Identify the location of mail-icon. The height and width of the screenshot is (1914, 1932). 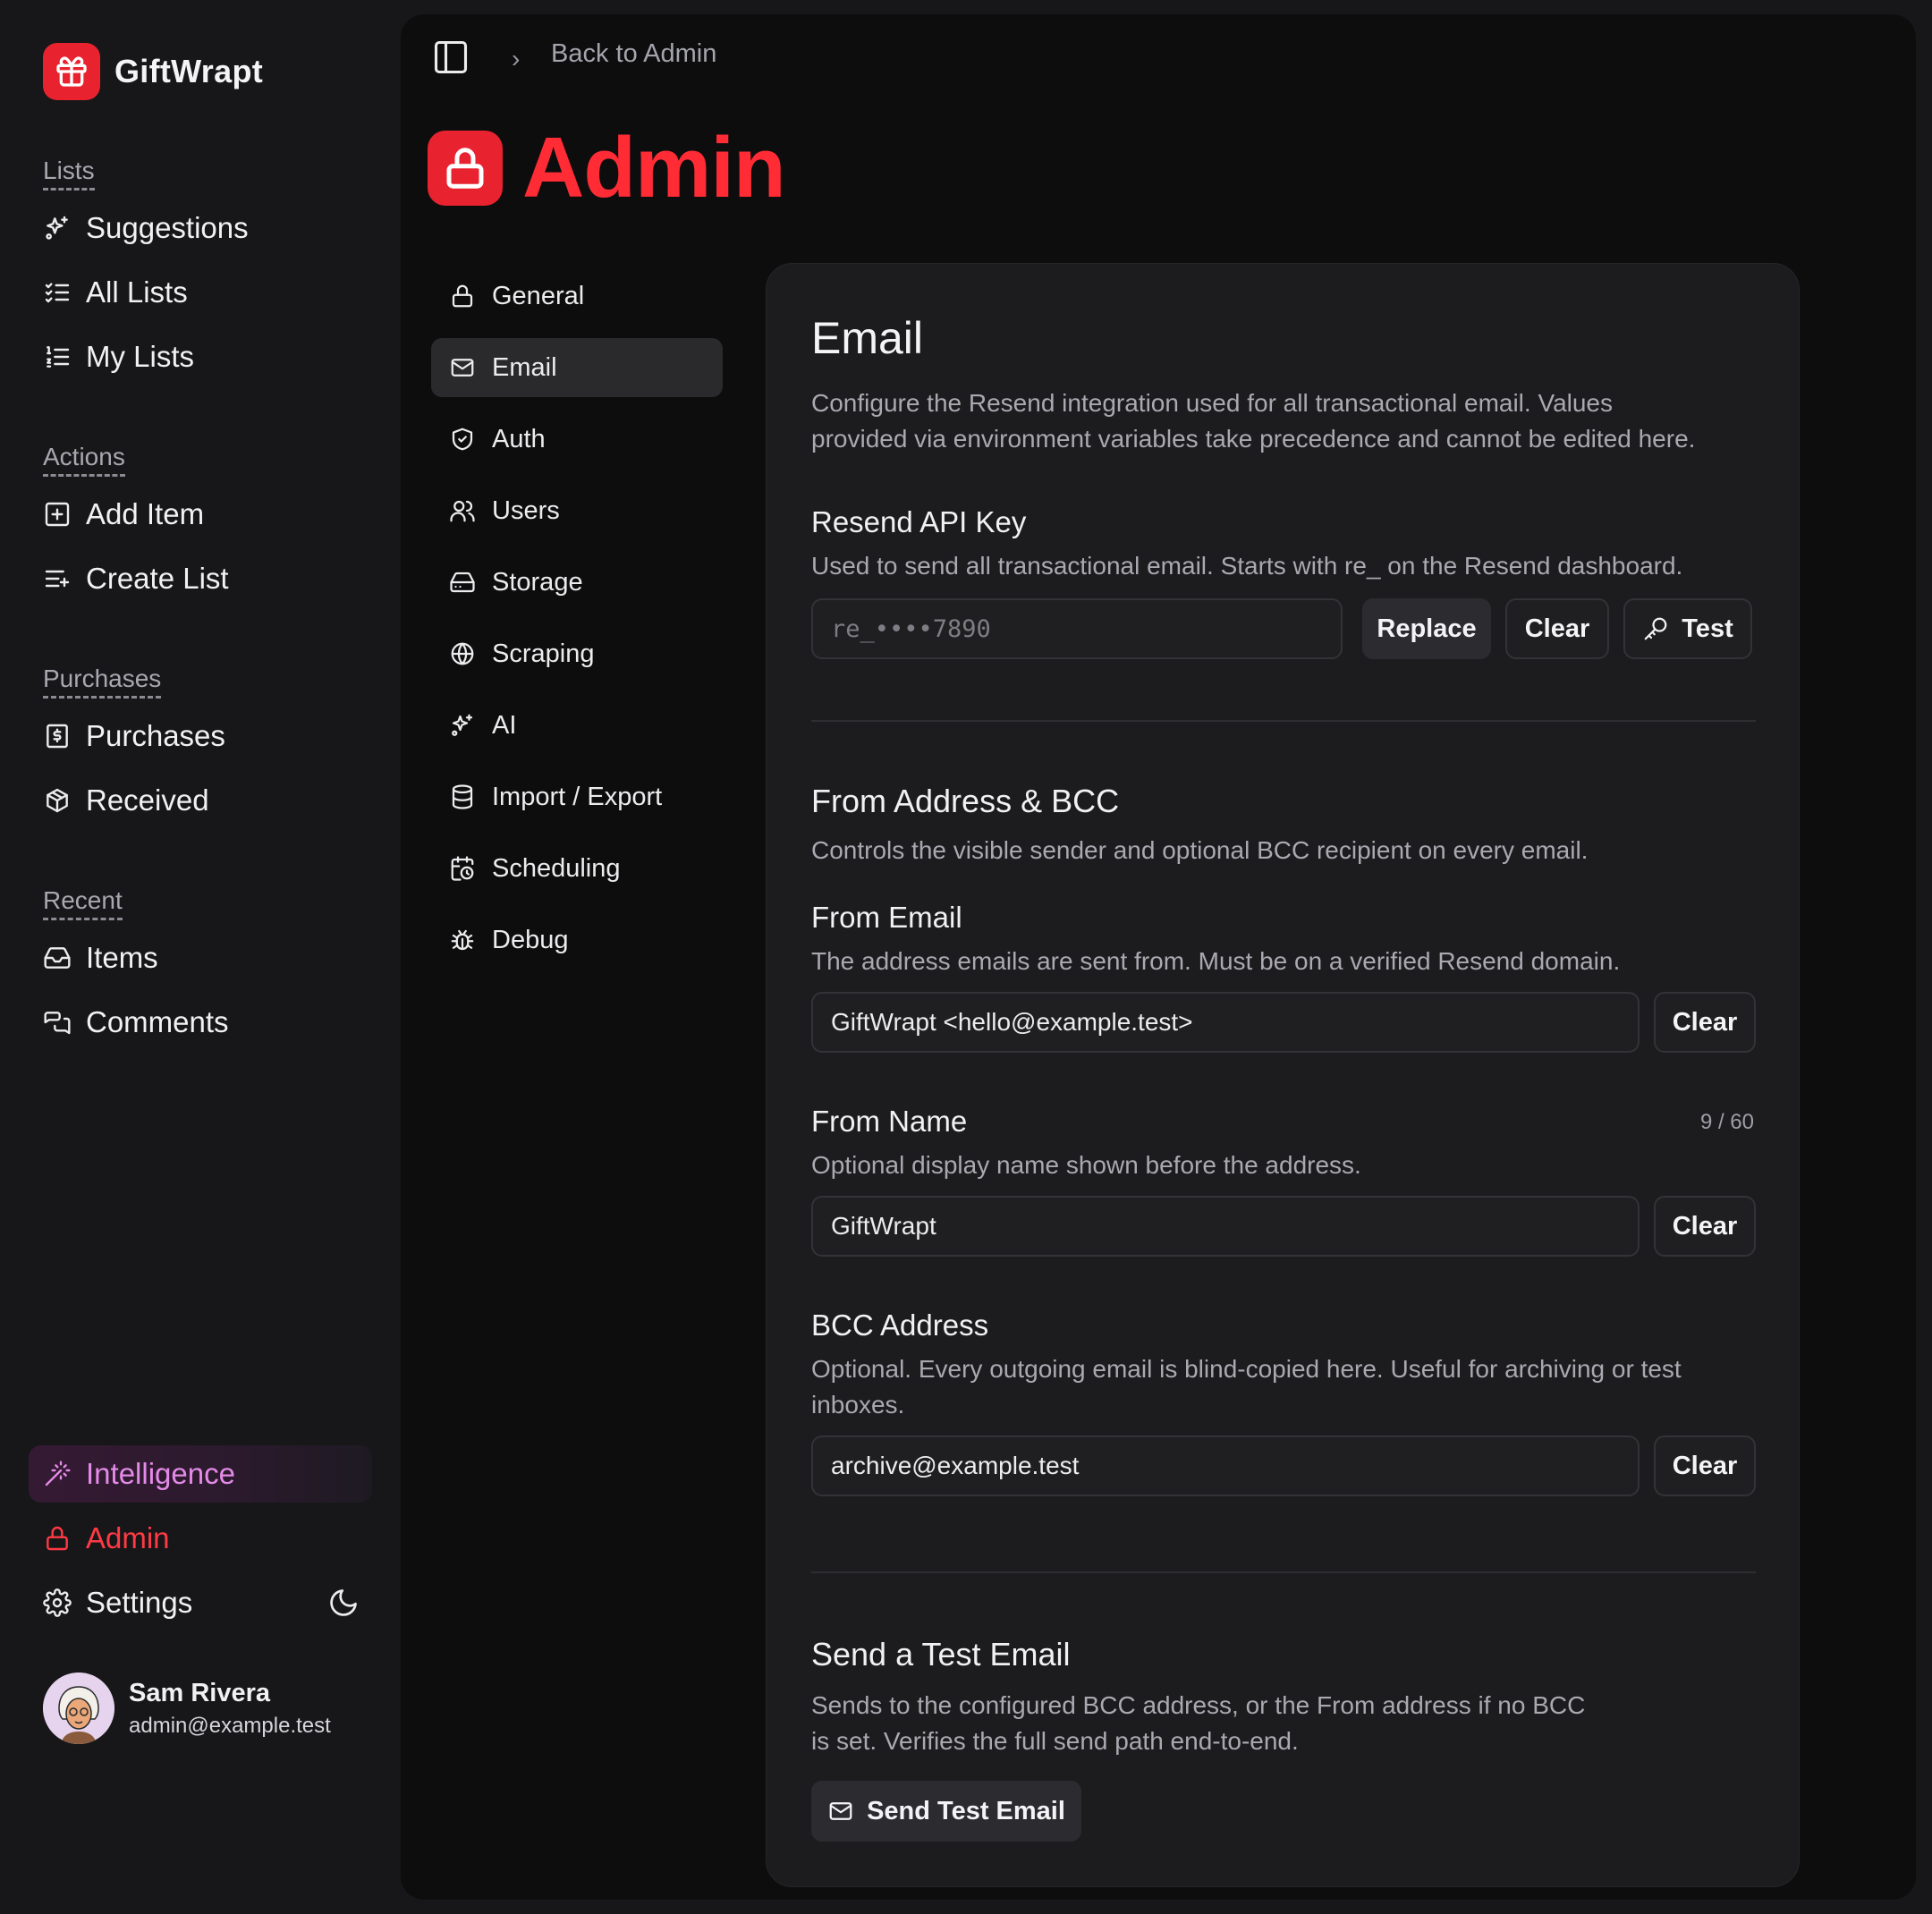
(463, 367).